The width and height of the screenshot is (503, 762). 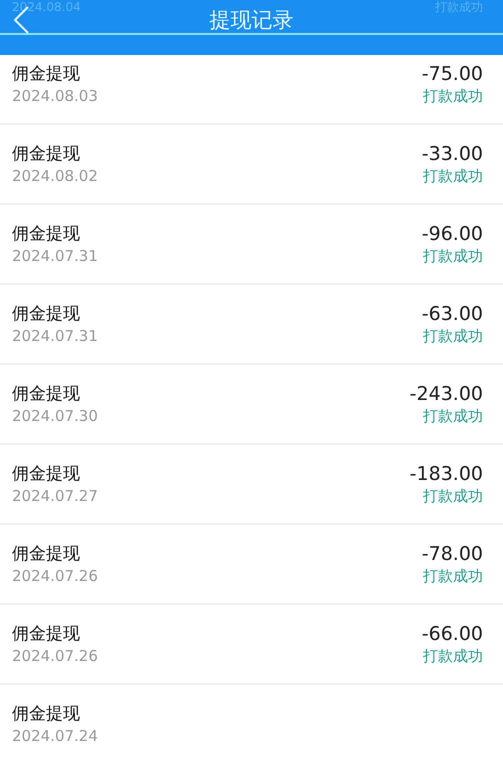 What do you see at coordinates (55, 416) in the screenshot?
I see `record-date: 2024.07.30` at bounding box center [55, 416].